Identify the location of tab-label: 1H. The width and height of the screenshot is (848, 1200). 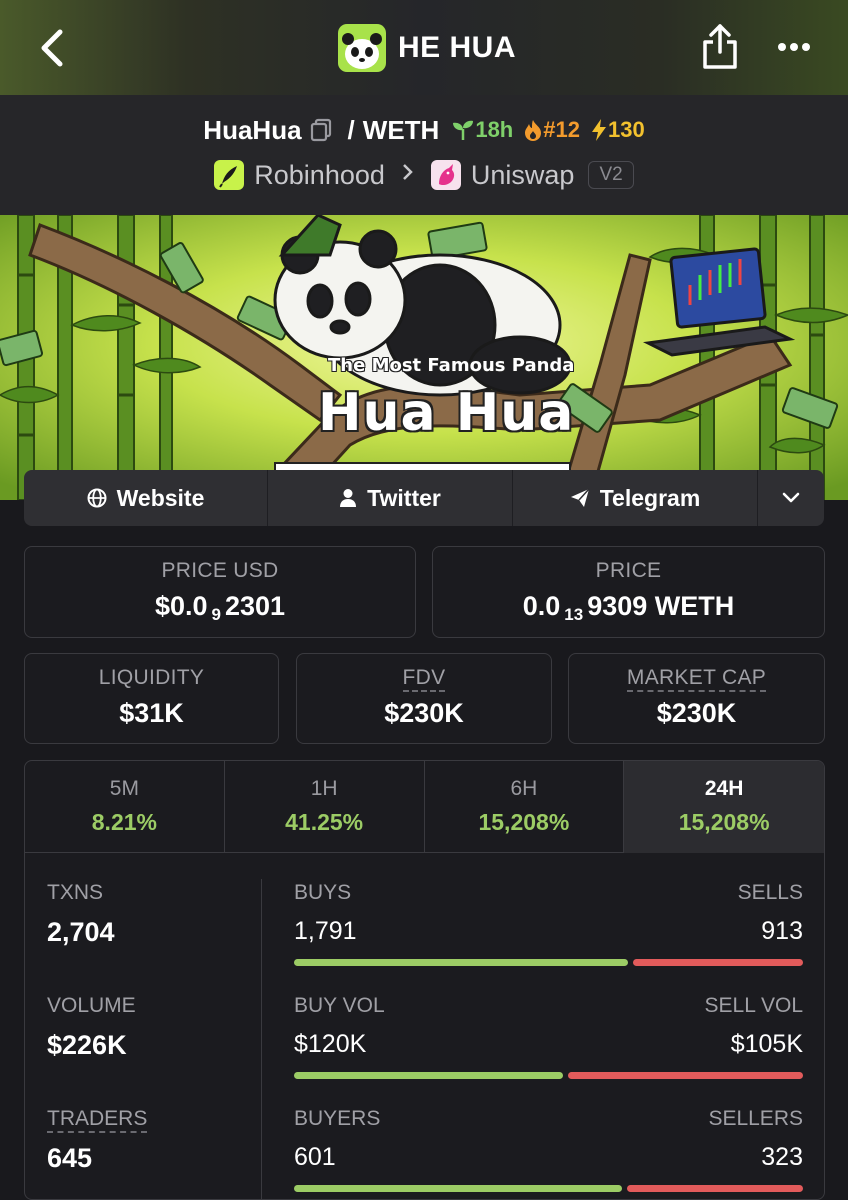
(324, 788).